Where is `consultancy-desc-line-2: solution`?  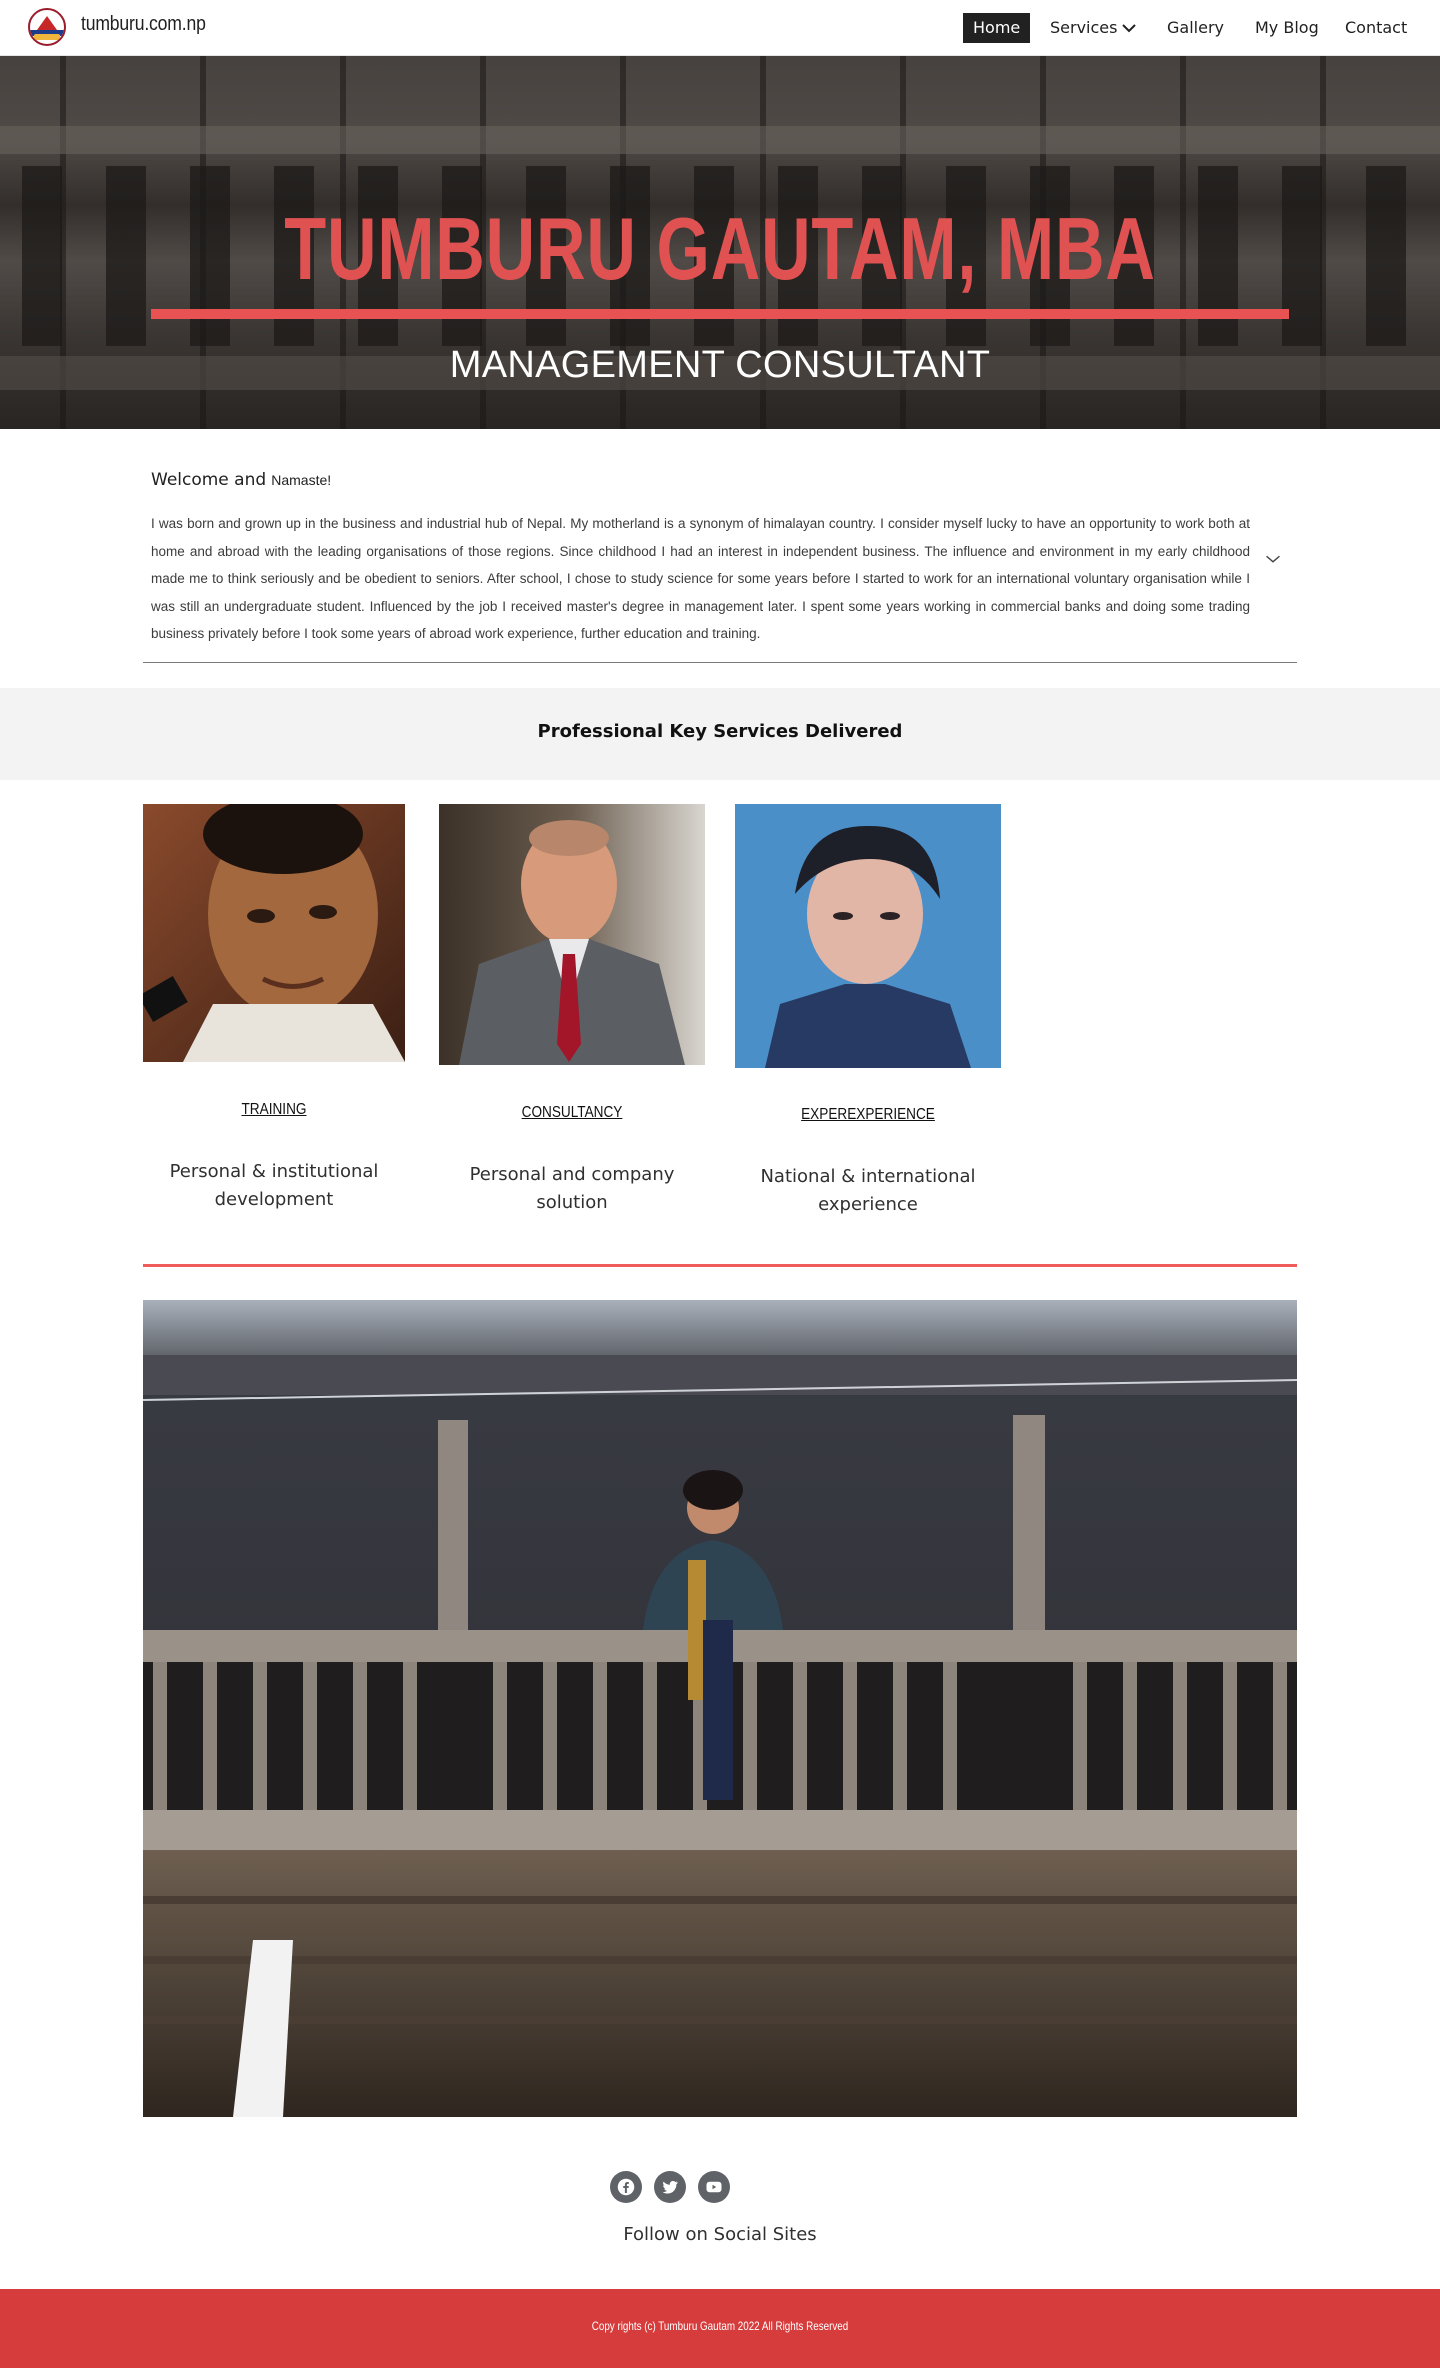
consultancy-desc-line-2: solution is located at coordinates (572, 1202).